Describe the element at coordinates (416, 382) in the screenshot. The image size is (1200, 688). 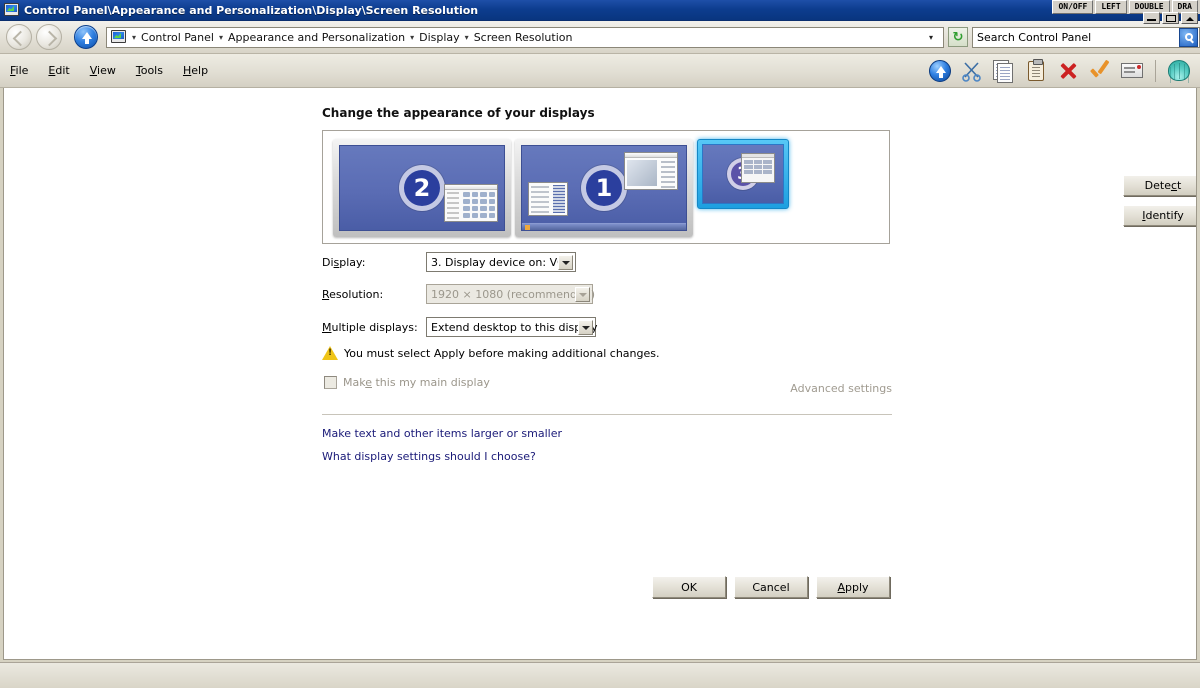
I see `main-display-checkbox-label: Make this my main display` at that location.